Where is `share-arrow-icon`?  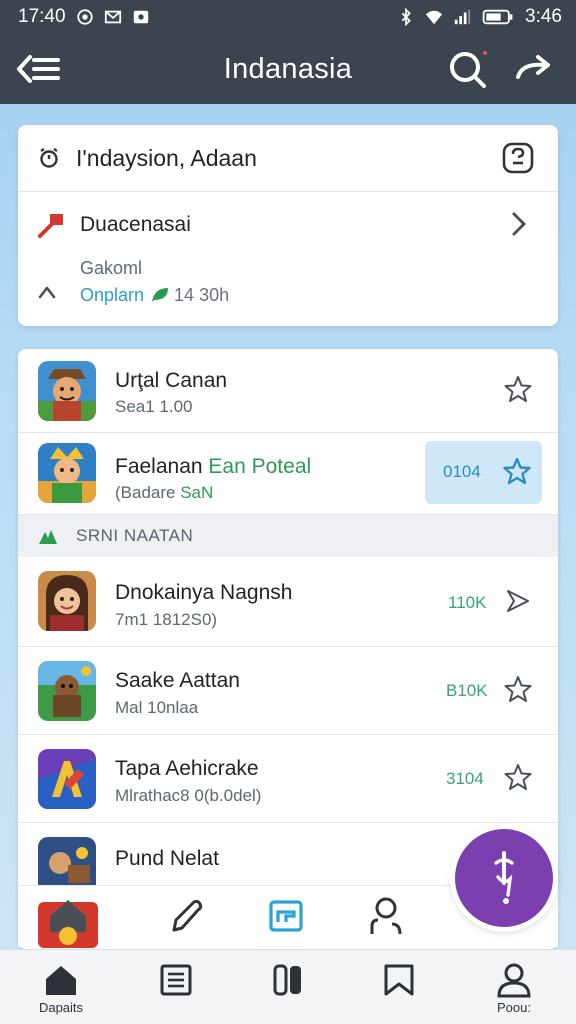 share-arrow-icon is located at coordinates (518, 601).